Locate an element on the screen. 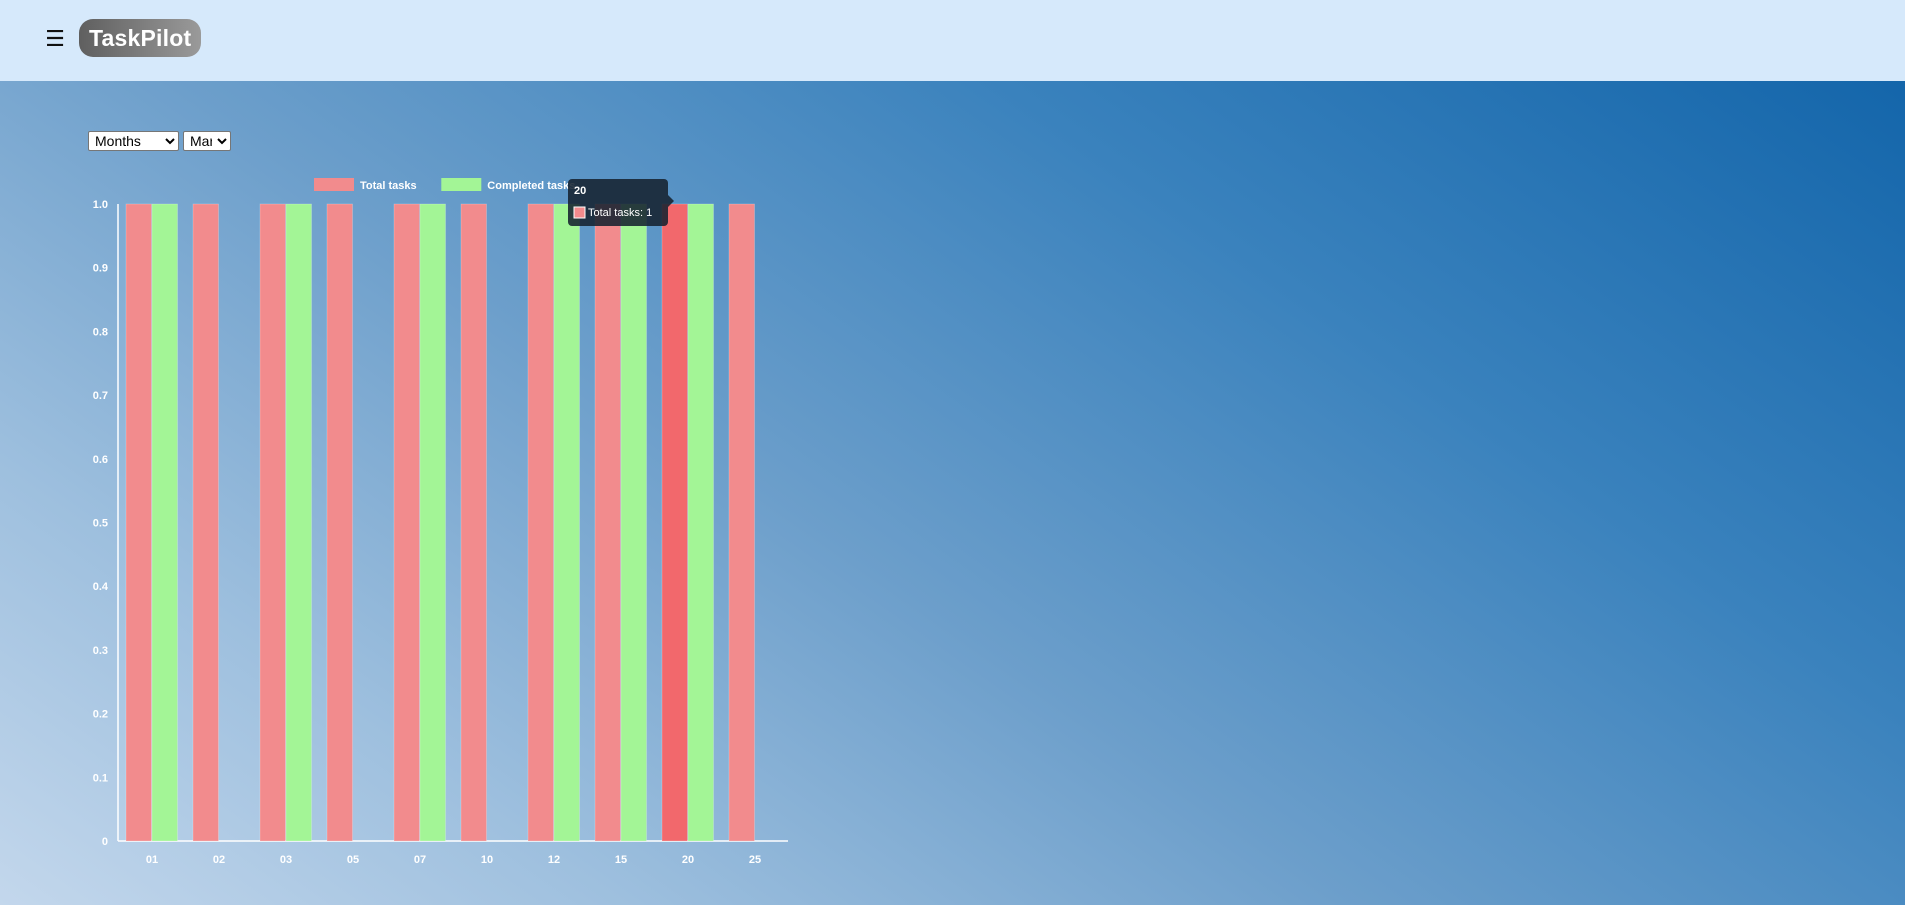  legend-label: Completed tasks is located at coordinates (531, 186).